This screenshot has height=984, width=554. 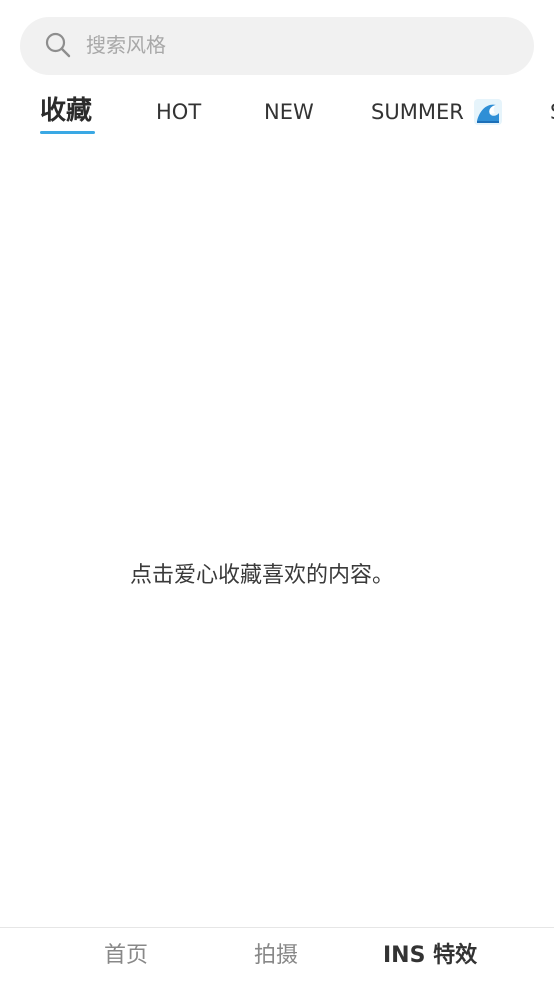 What do you see at coordinates (417, 112) in the screenshot?
I see `tab-summer: SUMMER` at bounding box center [417, 112].